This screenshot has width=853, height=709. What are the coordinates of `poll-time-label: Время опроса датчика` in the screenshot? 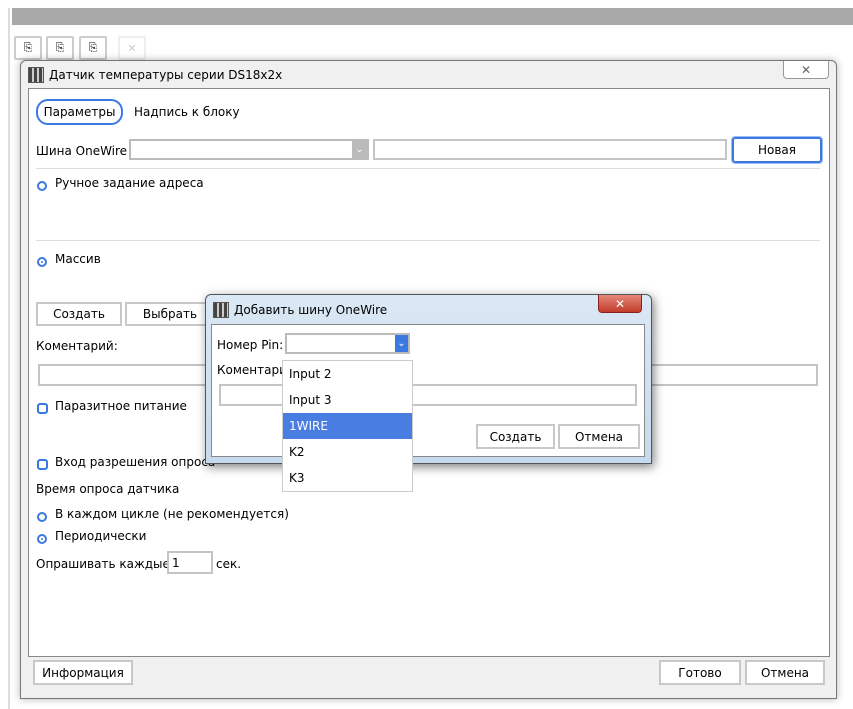 It's located at (108, 489).